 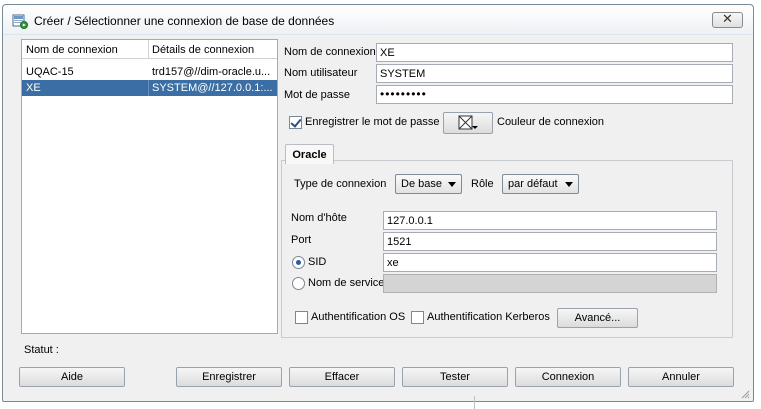 I want to click on status-label: Statut :, so click(x=41, y=350).